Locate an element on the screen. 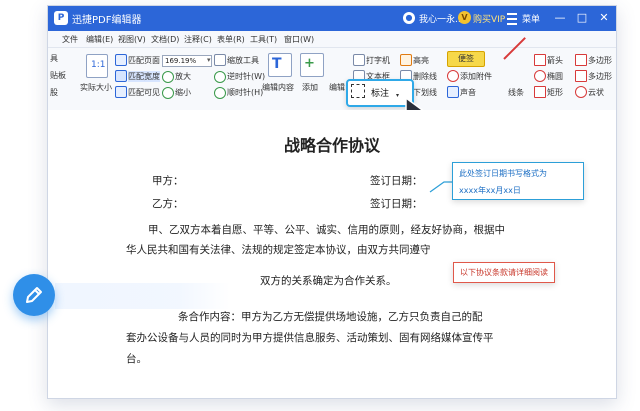 The width and height of the screenshot is (640, 411). menu-window: 窗口(W) is located at coordinates (299, 39).